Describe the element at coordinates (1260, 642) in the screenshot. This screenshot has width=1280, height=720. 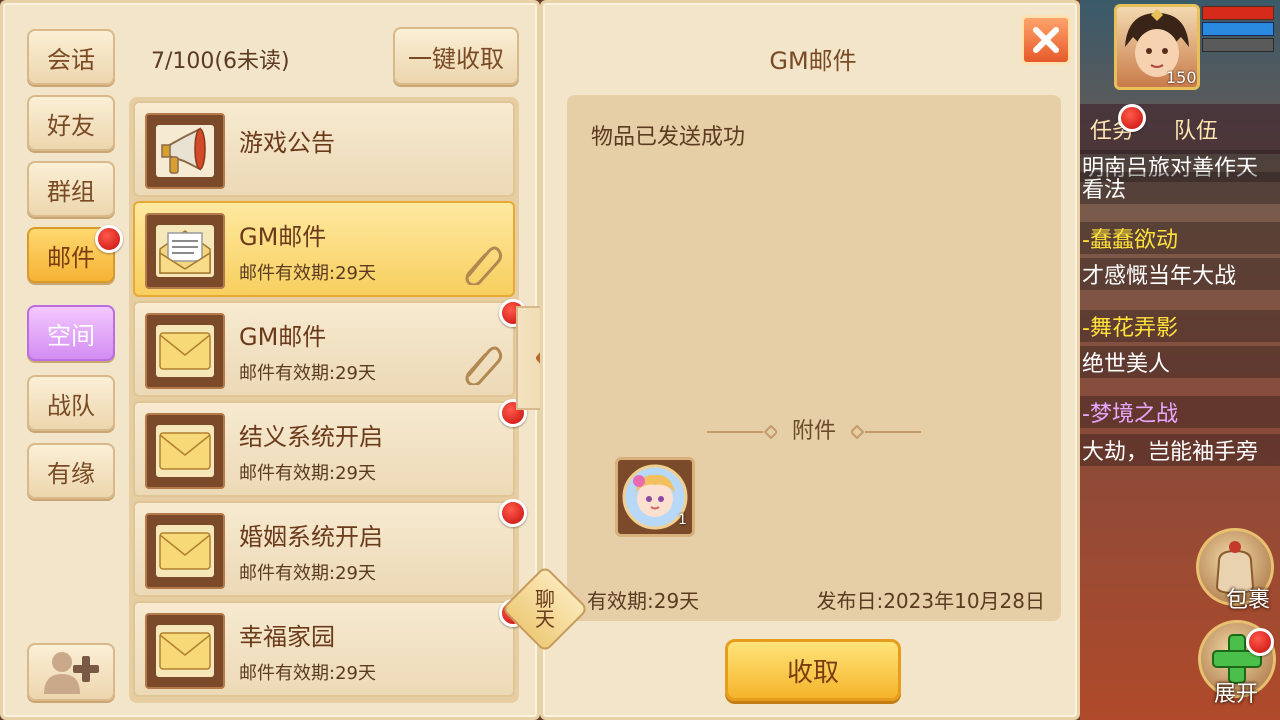
I see `expand-notification-dot` at that location.